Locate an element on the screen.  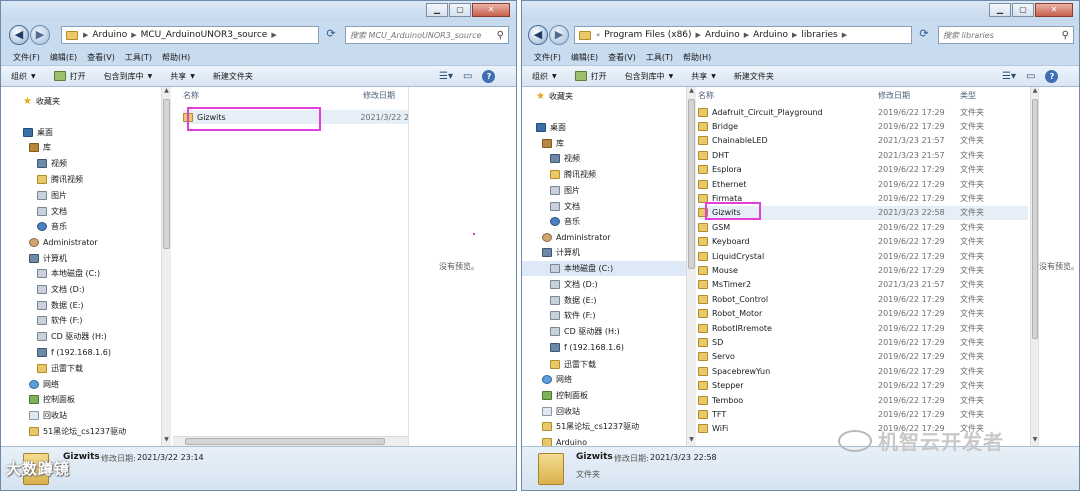
file-row: ChainableLED 2021/3/23 21:57 文件夹 is located at coordinates (863, 141).